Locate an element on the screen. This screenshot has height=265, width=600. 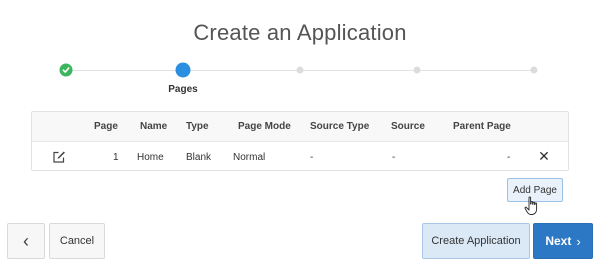
cell-name: Home is located at coordinates (150, 157).